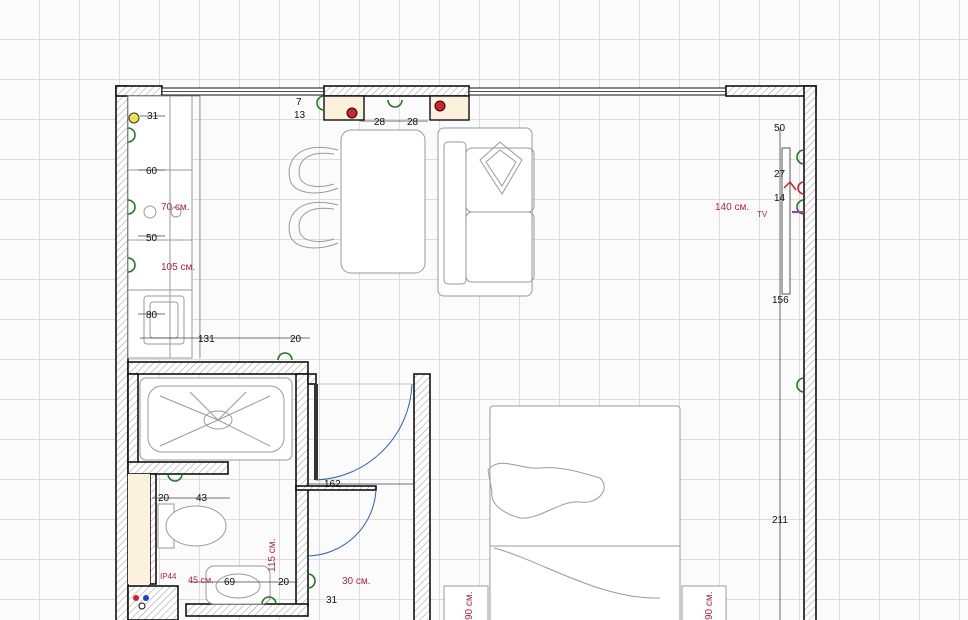 The image size is (968, 620). Describe the element at coordinates (152, 315) in the screenshot. I see `dim-label: 80` at that location.